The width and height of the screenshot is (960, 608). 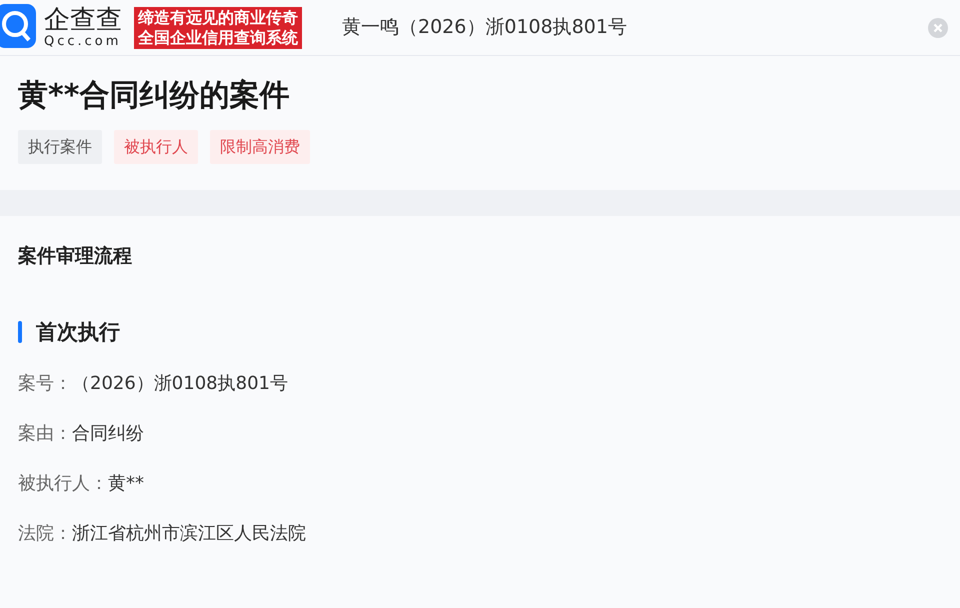 What do you see at coordinates (78, 332) in the screenshot?
I see `stage-title: 首次执行` at bounding box center [78, 332].